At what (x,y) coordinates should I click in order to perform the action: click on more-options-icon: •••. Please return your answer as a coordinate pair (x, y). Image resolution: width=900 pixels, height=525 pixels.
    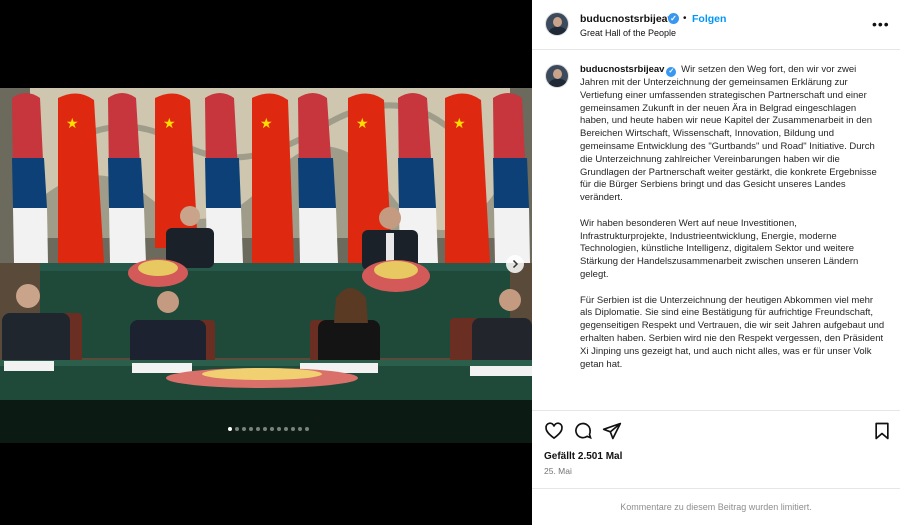
    Looking at the image, I should click on (881, 24).